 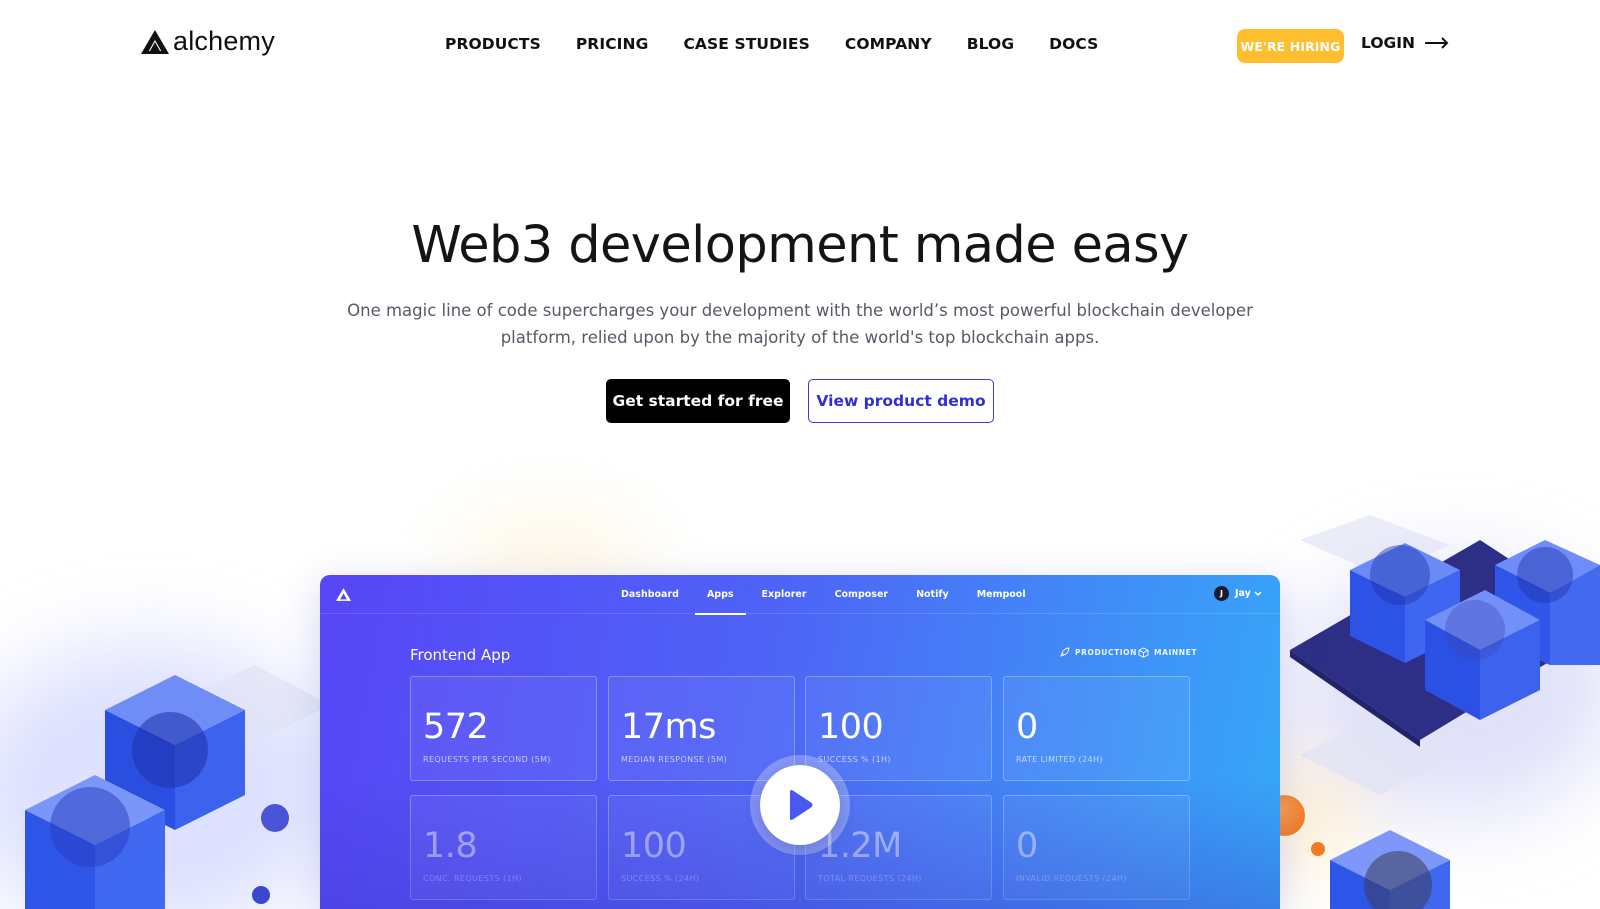 What do you see at coordinates (450, 846) in the screenshot?
I see `metric-value: 1.8` at bounding box center [450, 846].